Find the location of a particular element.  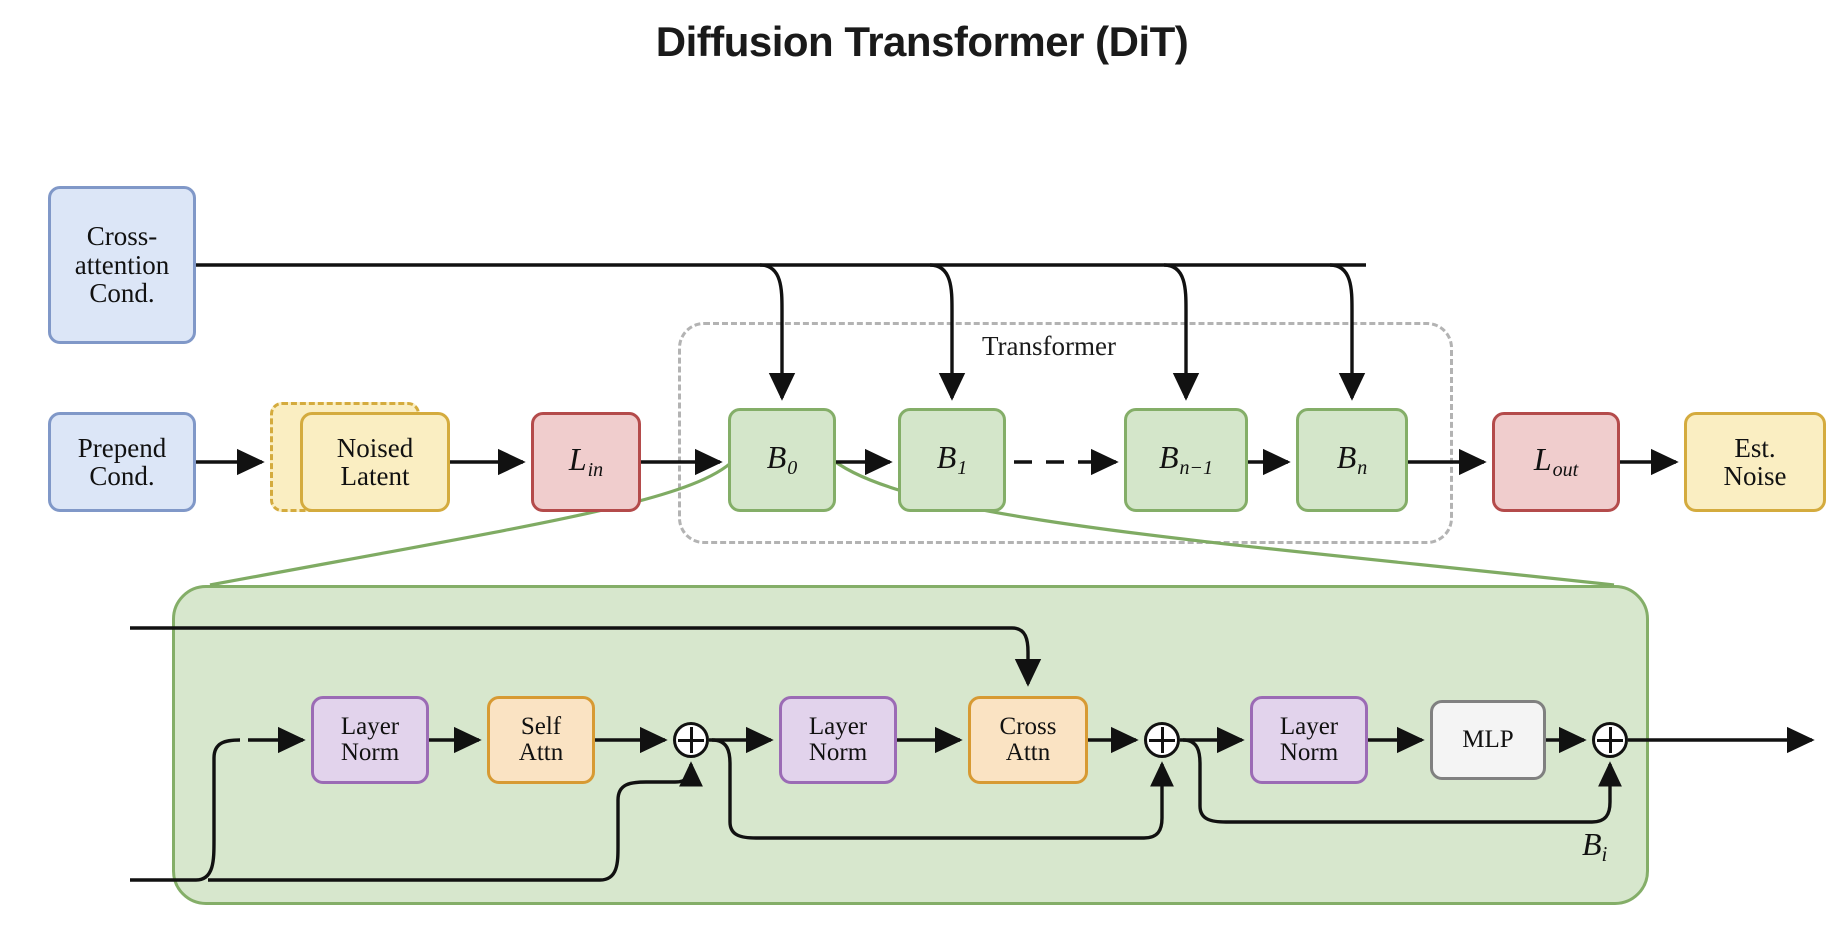

block-b0-label: B0 is located at coordinates (782, 459).